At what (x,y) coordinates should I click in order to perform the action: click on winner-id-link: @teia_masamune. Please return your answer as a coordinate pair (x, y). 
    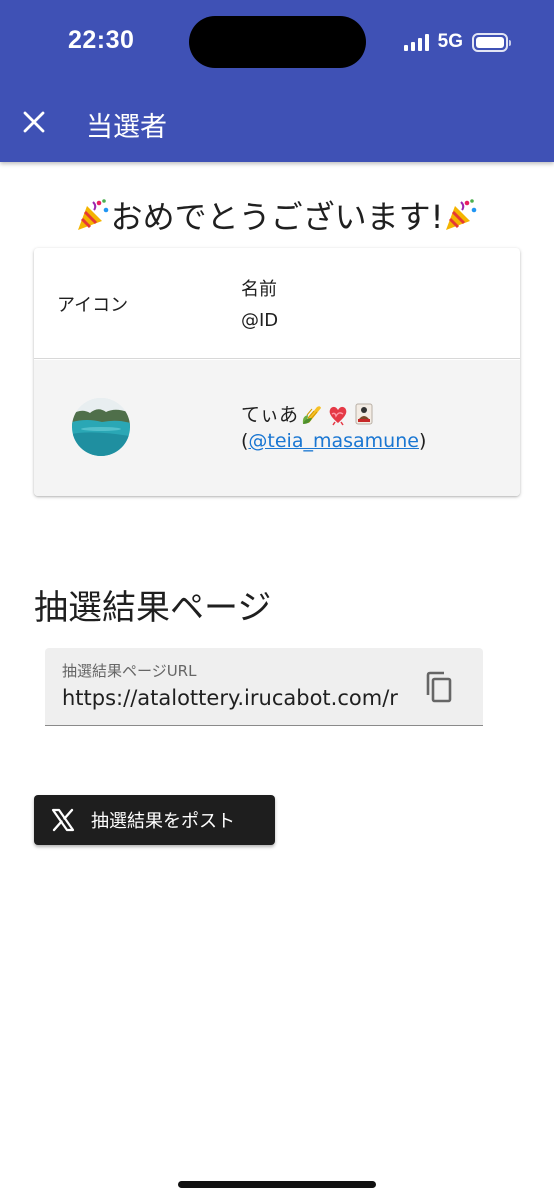
    Looking at the image, I should click on (333, 441).